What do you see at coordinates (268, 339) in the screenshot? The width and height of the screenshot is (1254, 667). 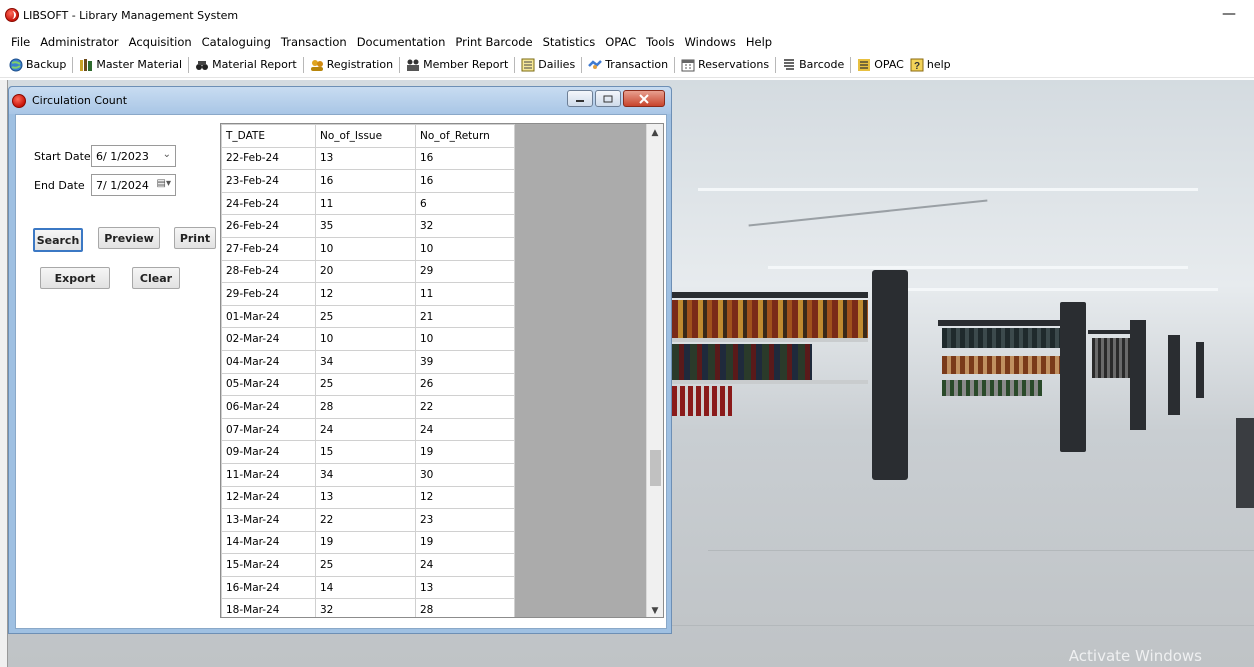 I see `cell-t-date: 02-Mar-24` at bounding box center [268, 339].